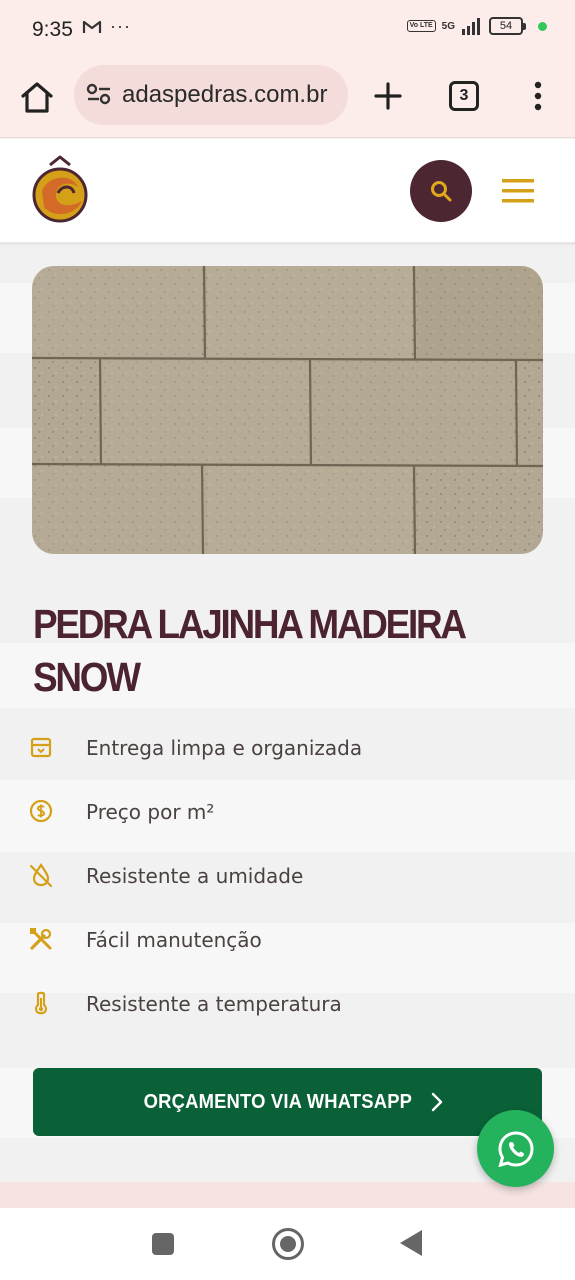 Image resolution: width=575 pixels, height=1280 pixels. What do you see at coordinates (41, 875) in the screenshot?
I see `no-water-icon` at bounding box center [41, 875].